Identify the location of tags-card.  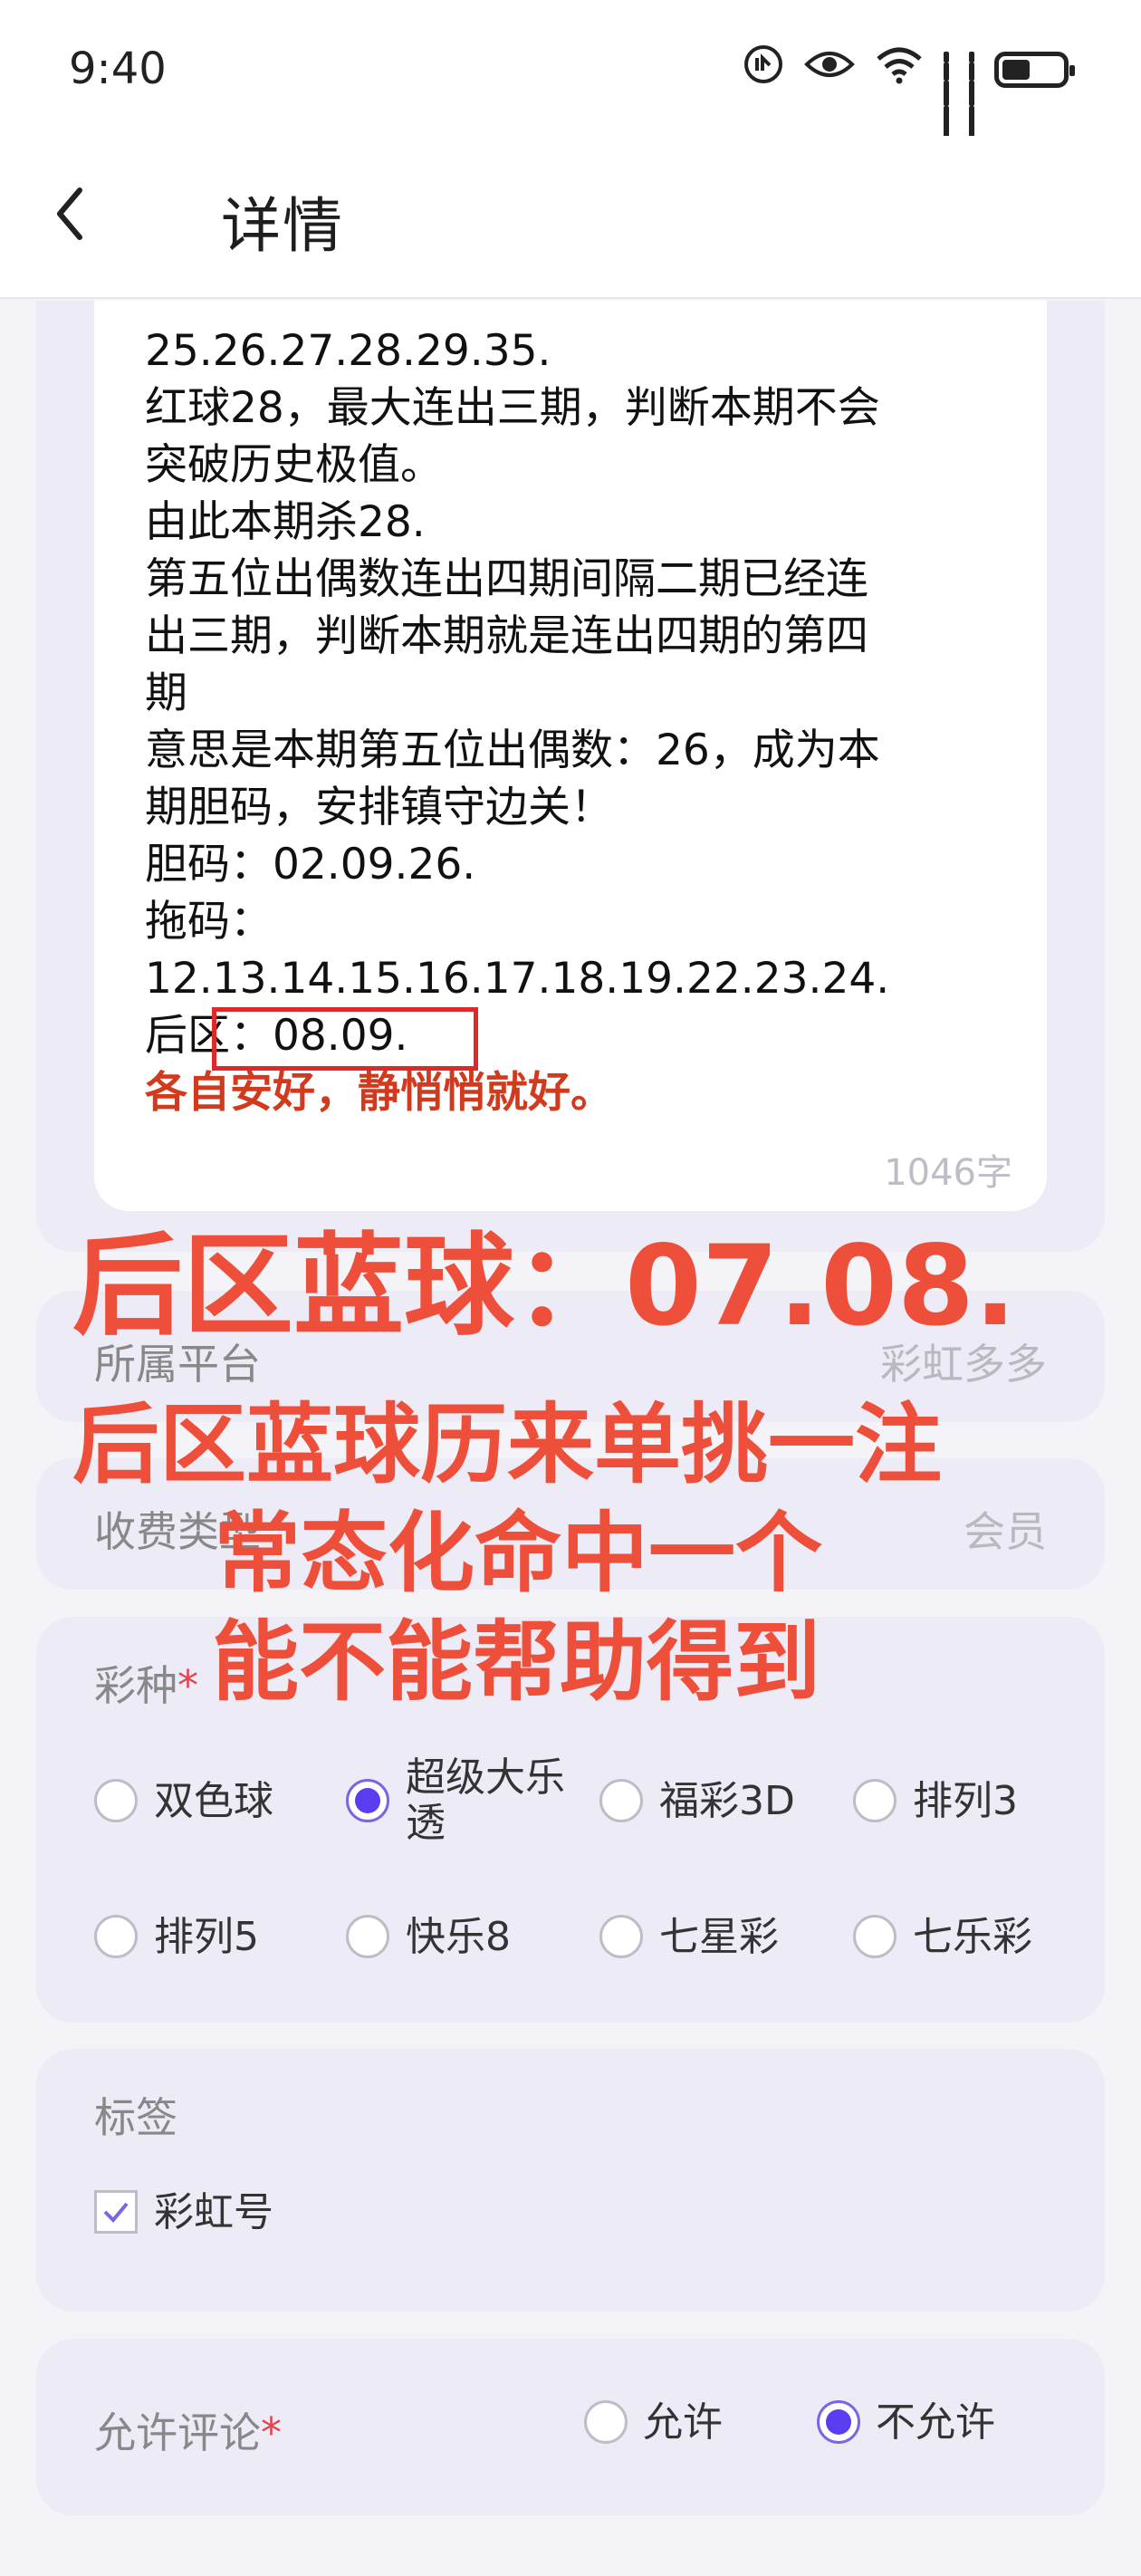
(570, 2180).